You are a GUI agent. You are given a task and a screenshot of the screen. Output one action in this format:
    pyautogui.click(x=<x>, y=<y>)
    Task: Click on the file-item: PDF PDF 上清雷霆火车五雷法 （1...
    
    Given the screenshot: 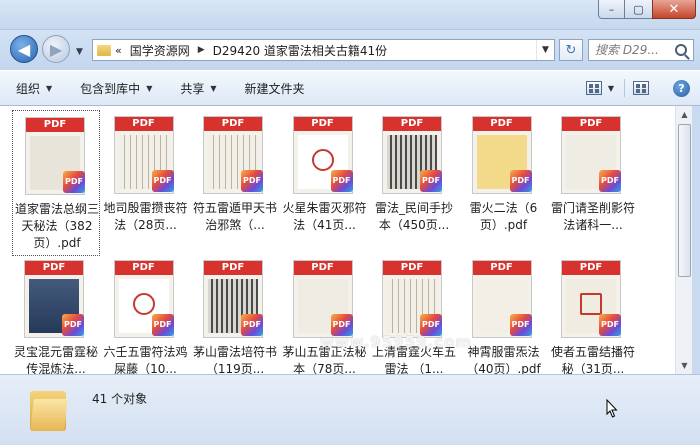 What is the action you would take?
    pyautogui.click(x=414, y=314)
    